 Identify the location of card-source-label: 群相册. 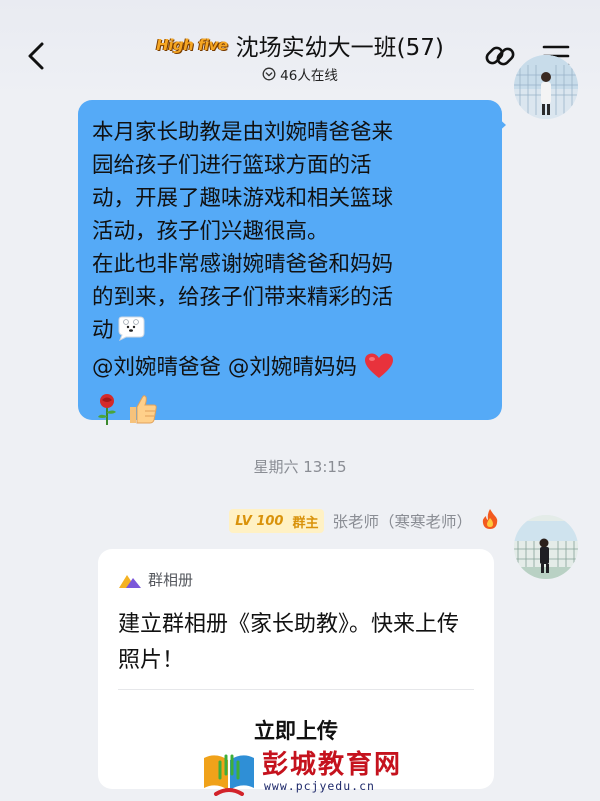
(171, 580).